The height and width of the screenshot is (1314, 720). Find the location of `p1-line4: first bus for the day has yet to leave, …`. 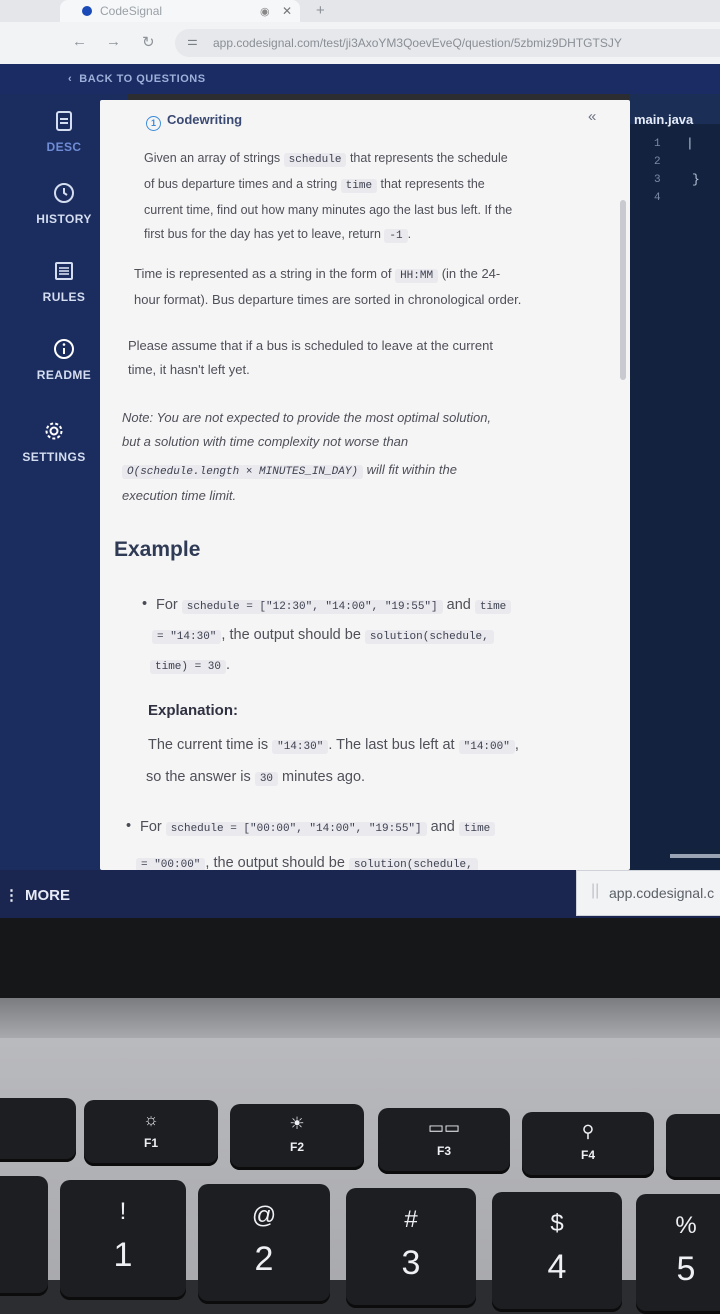

p1-line4: first bus for the day has yet to leave, … is located at coordinates (278, 235).